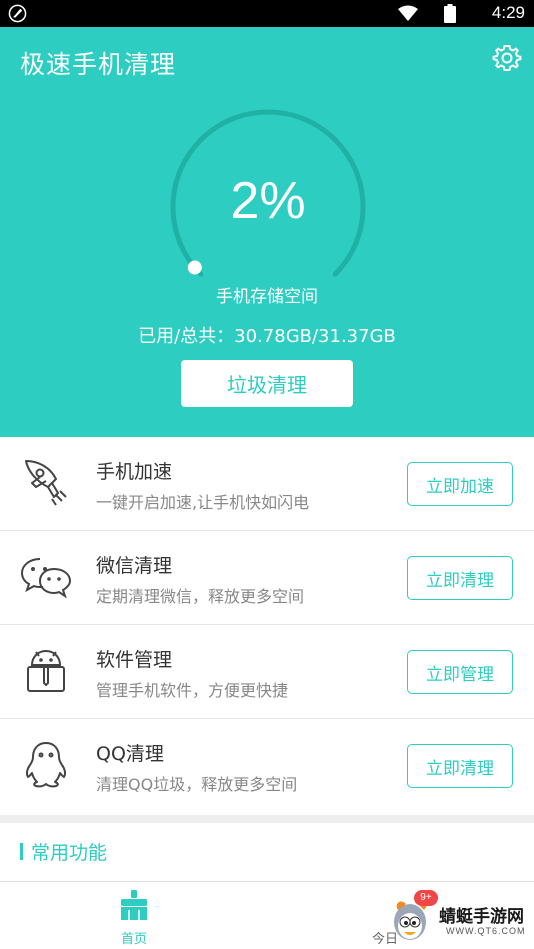 Image resolution: width=534 pixels, height=949 pixels. What do you see at coordinates (134, 566) in the screenshot?
I see `feature-title: 微信清理` at bounding box center [134, 566].